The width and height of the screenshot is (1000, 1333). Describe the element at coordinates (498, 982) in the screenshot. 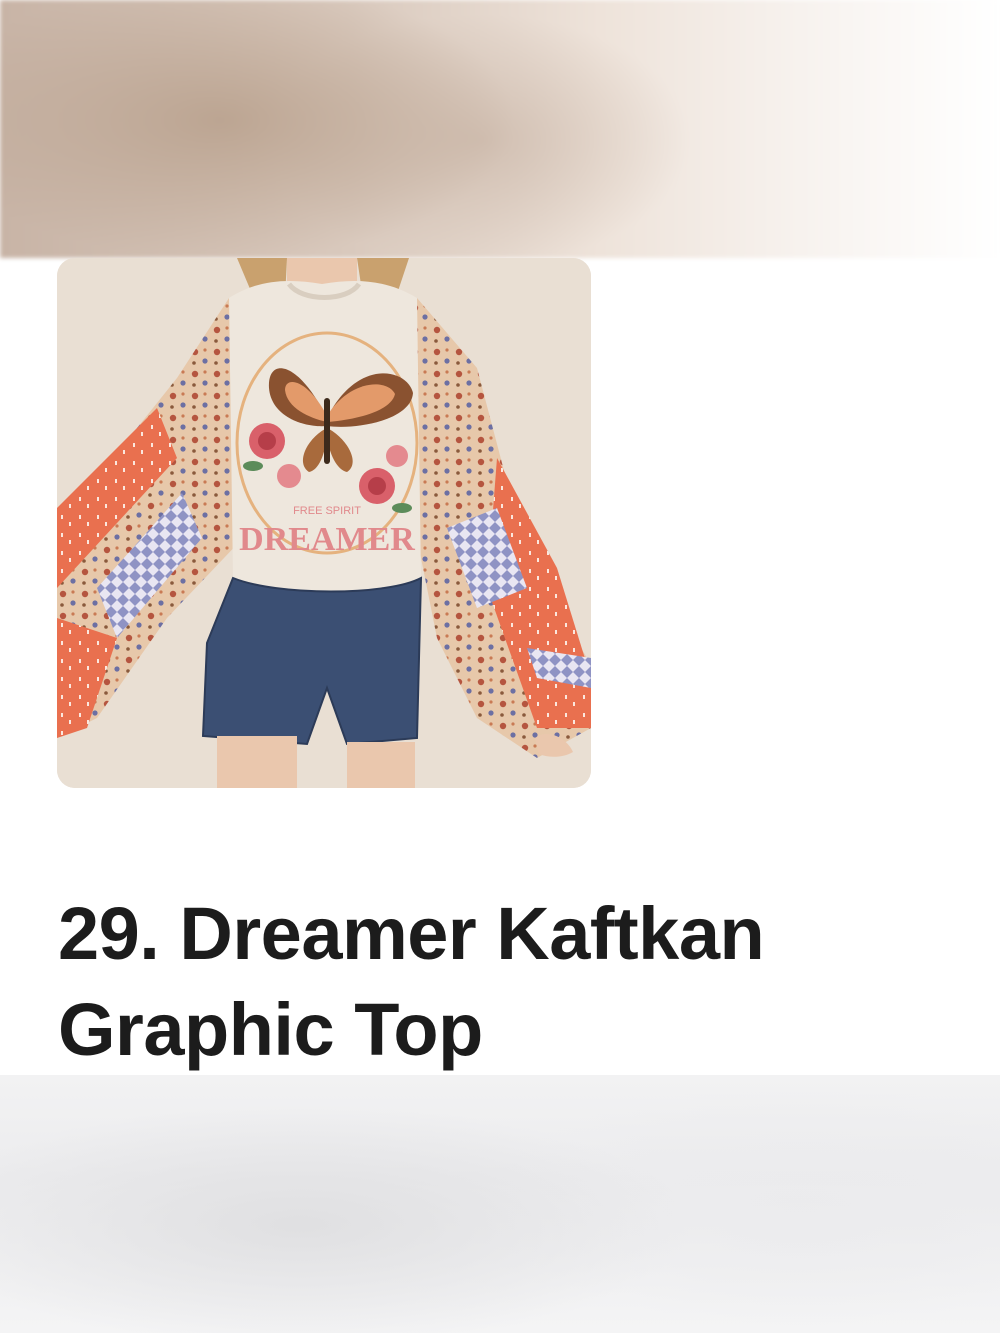

I see `product-title: 29. Dreamer Kaftkan Graphic Top` at that location.